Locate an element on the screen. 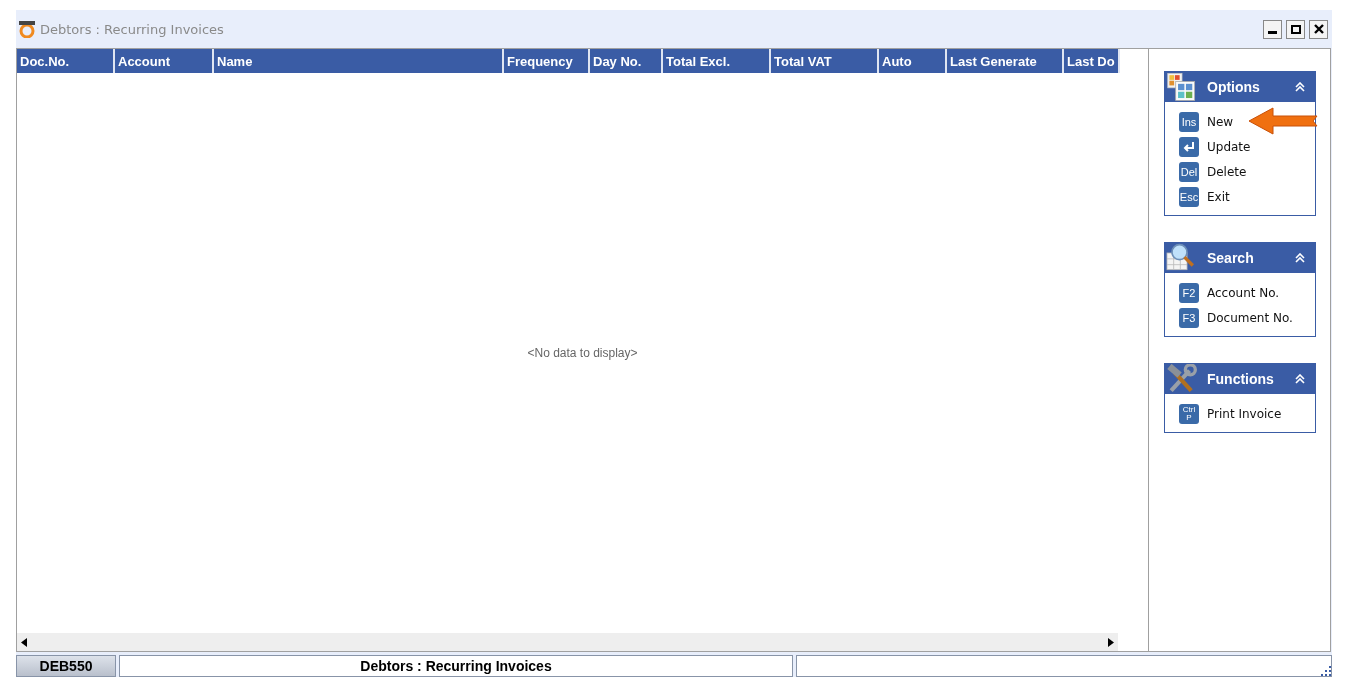 This screenshot has height=677, width=1354. panel-header: Options is located at coordinates (1240, 87).